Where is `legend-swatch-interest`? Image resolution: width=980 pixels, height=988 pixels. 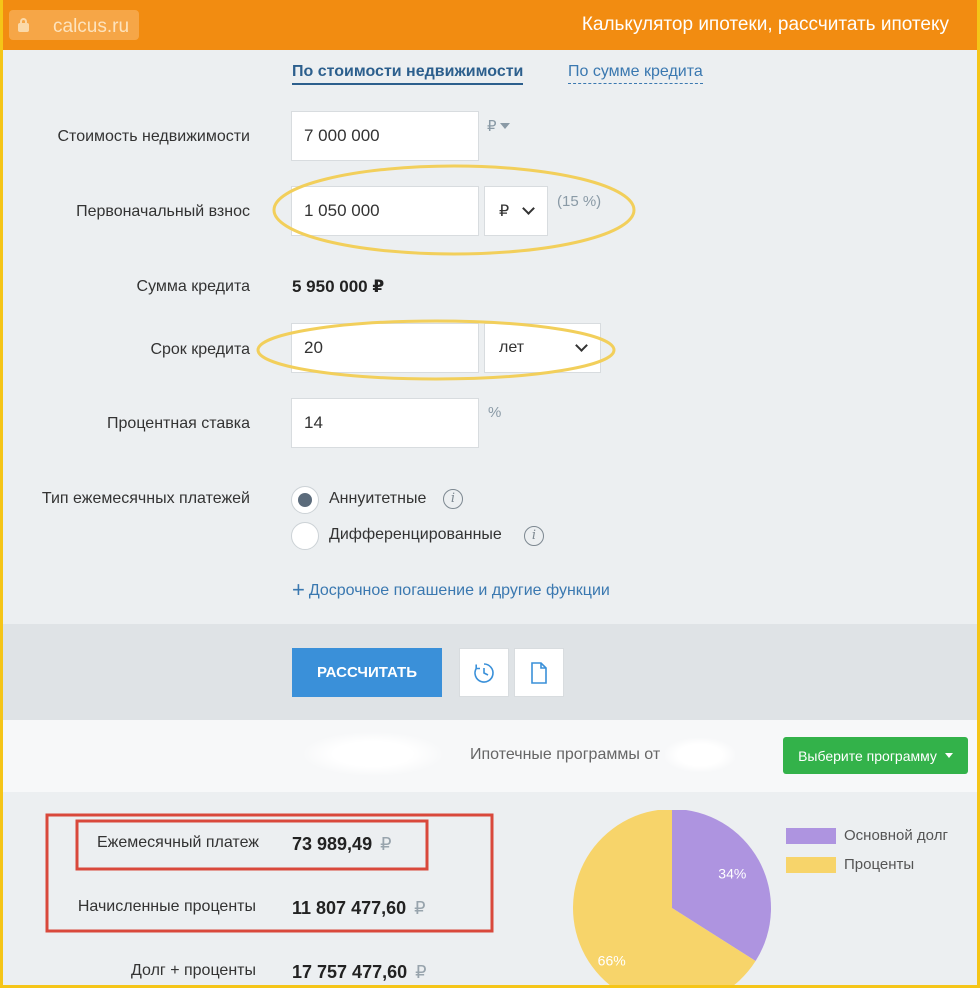
legend-swatch-interest is located at coordinates (811, 865).